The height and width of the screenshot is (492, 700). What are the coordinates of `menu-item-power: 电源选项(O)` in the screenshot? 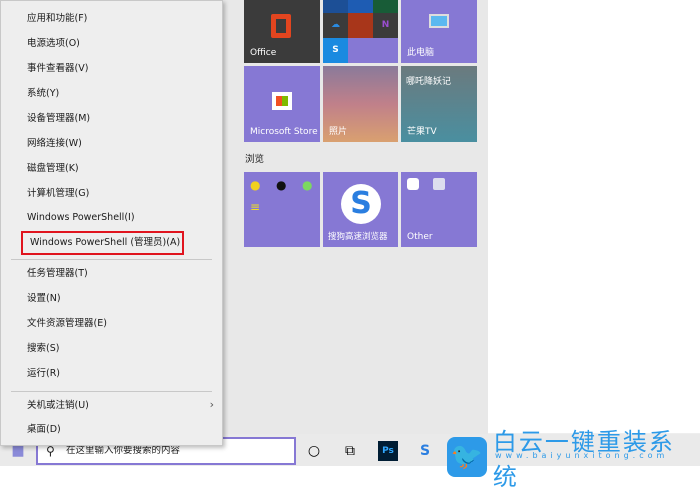 It's located at (53, 44).